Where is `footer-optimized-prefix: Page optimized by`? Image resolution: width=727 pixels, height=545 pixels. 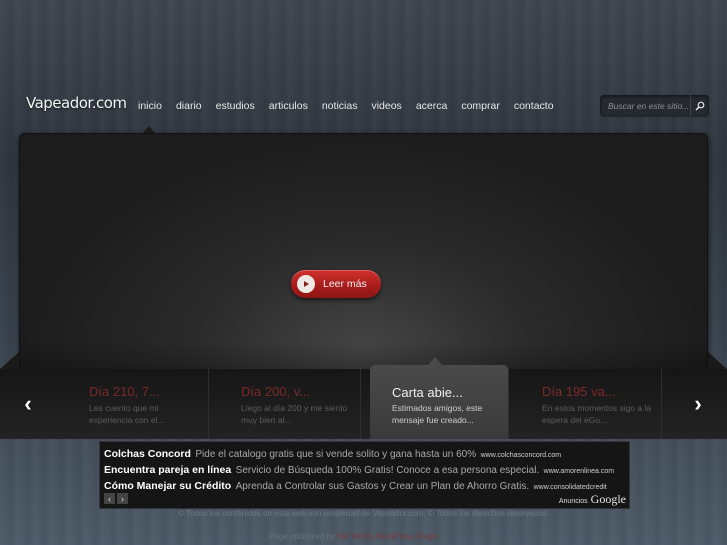 footer-optimized-prefix: Page optimized by is located at coordinates (302, 536).